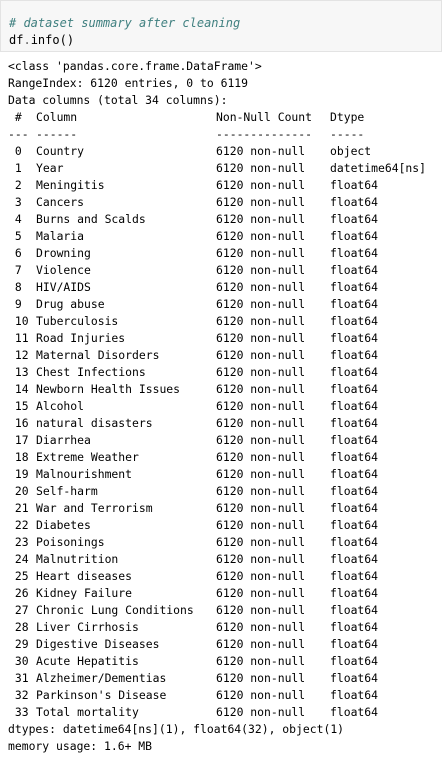  Describe the element at coordinates (18, 678) in the screenshot. I see `row-index: 31` at that location.